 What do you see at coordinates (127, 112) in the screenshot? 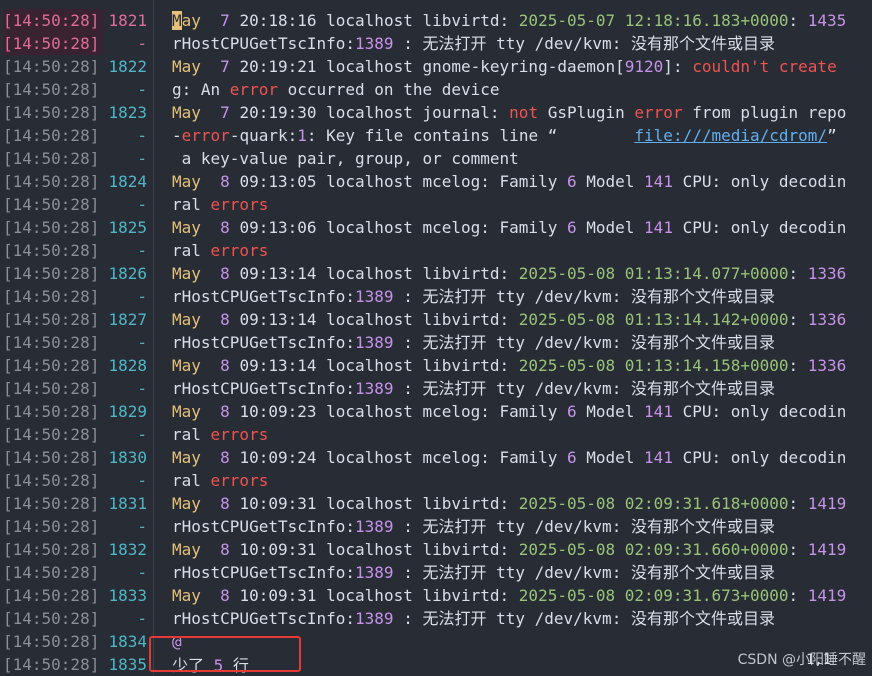
I see `line-number: 1823` at bounding box center [127, 112].